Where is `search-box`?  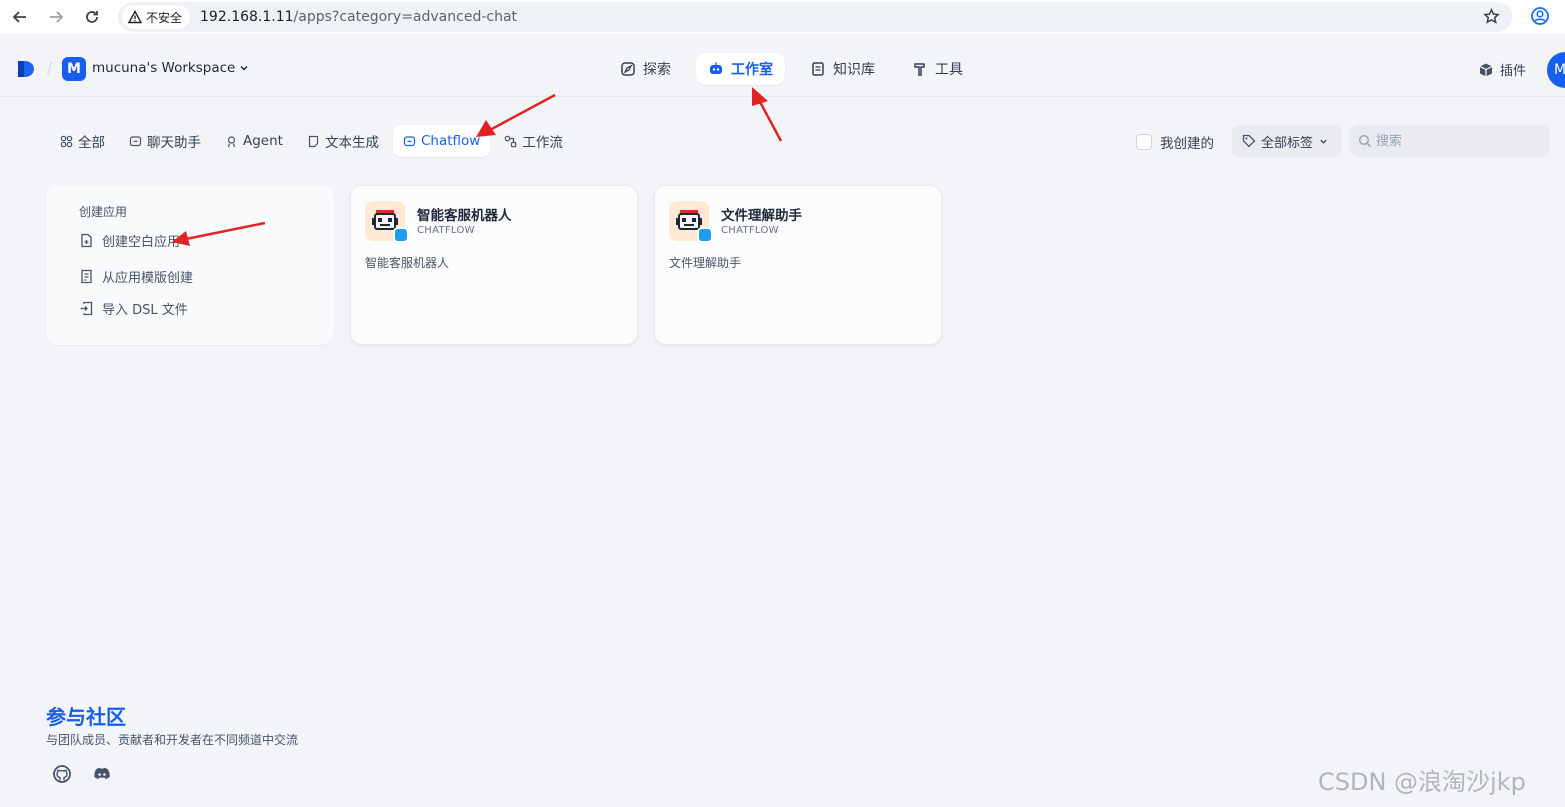
search-box is located at coordinates (1450, 141).